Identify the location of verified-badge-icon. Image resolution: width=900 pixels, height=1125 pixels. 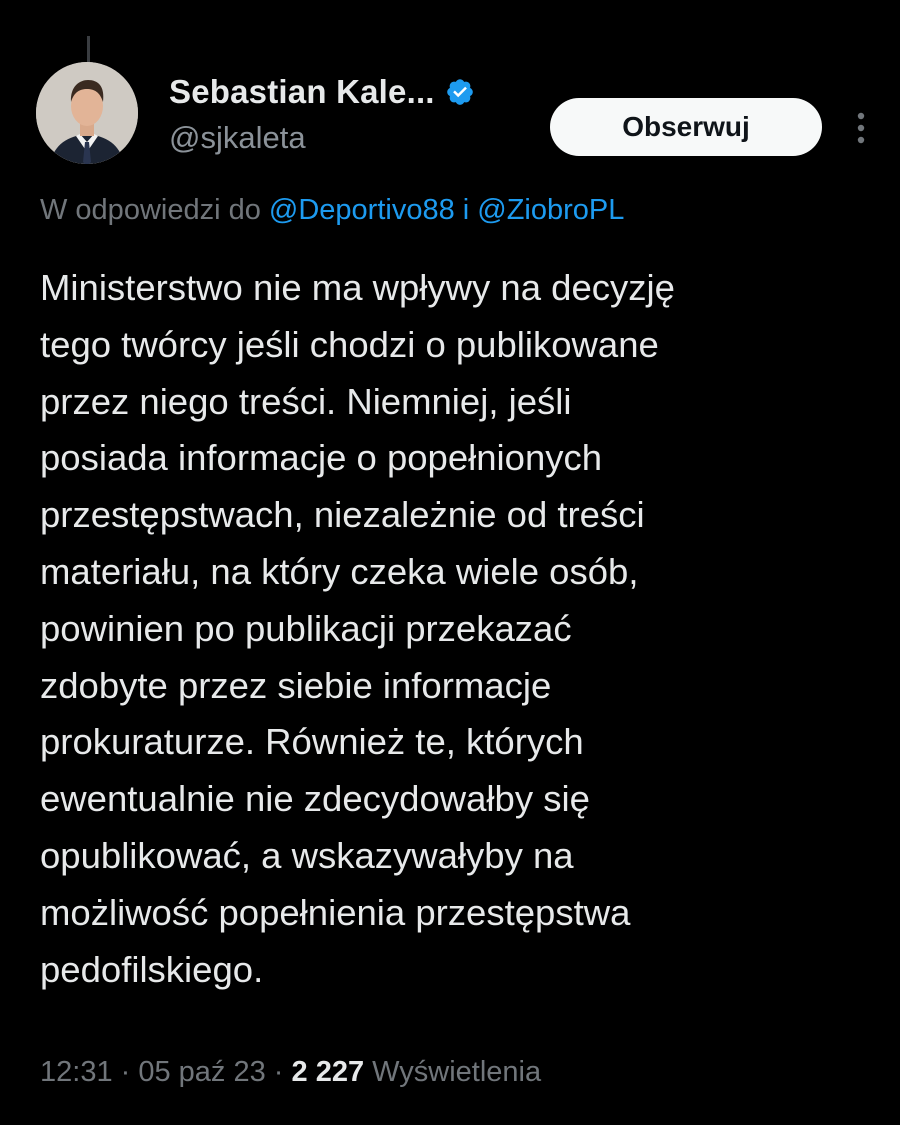
(460, 92).